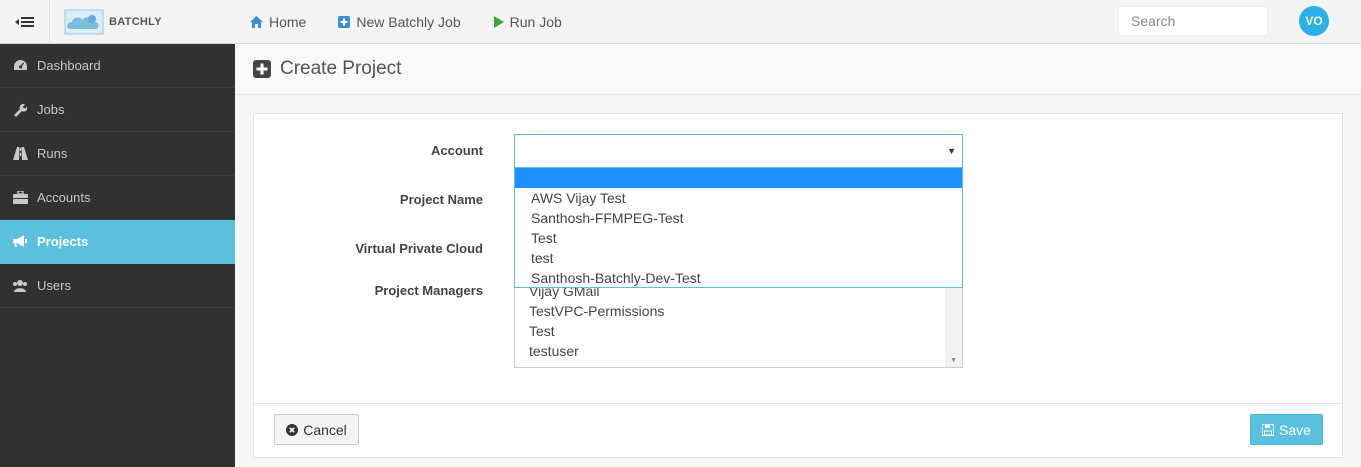  I want to click on nav-new-batchly-job: New Batchly Job, so click(399, 22).